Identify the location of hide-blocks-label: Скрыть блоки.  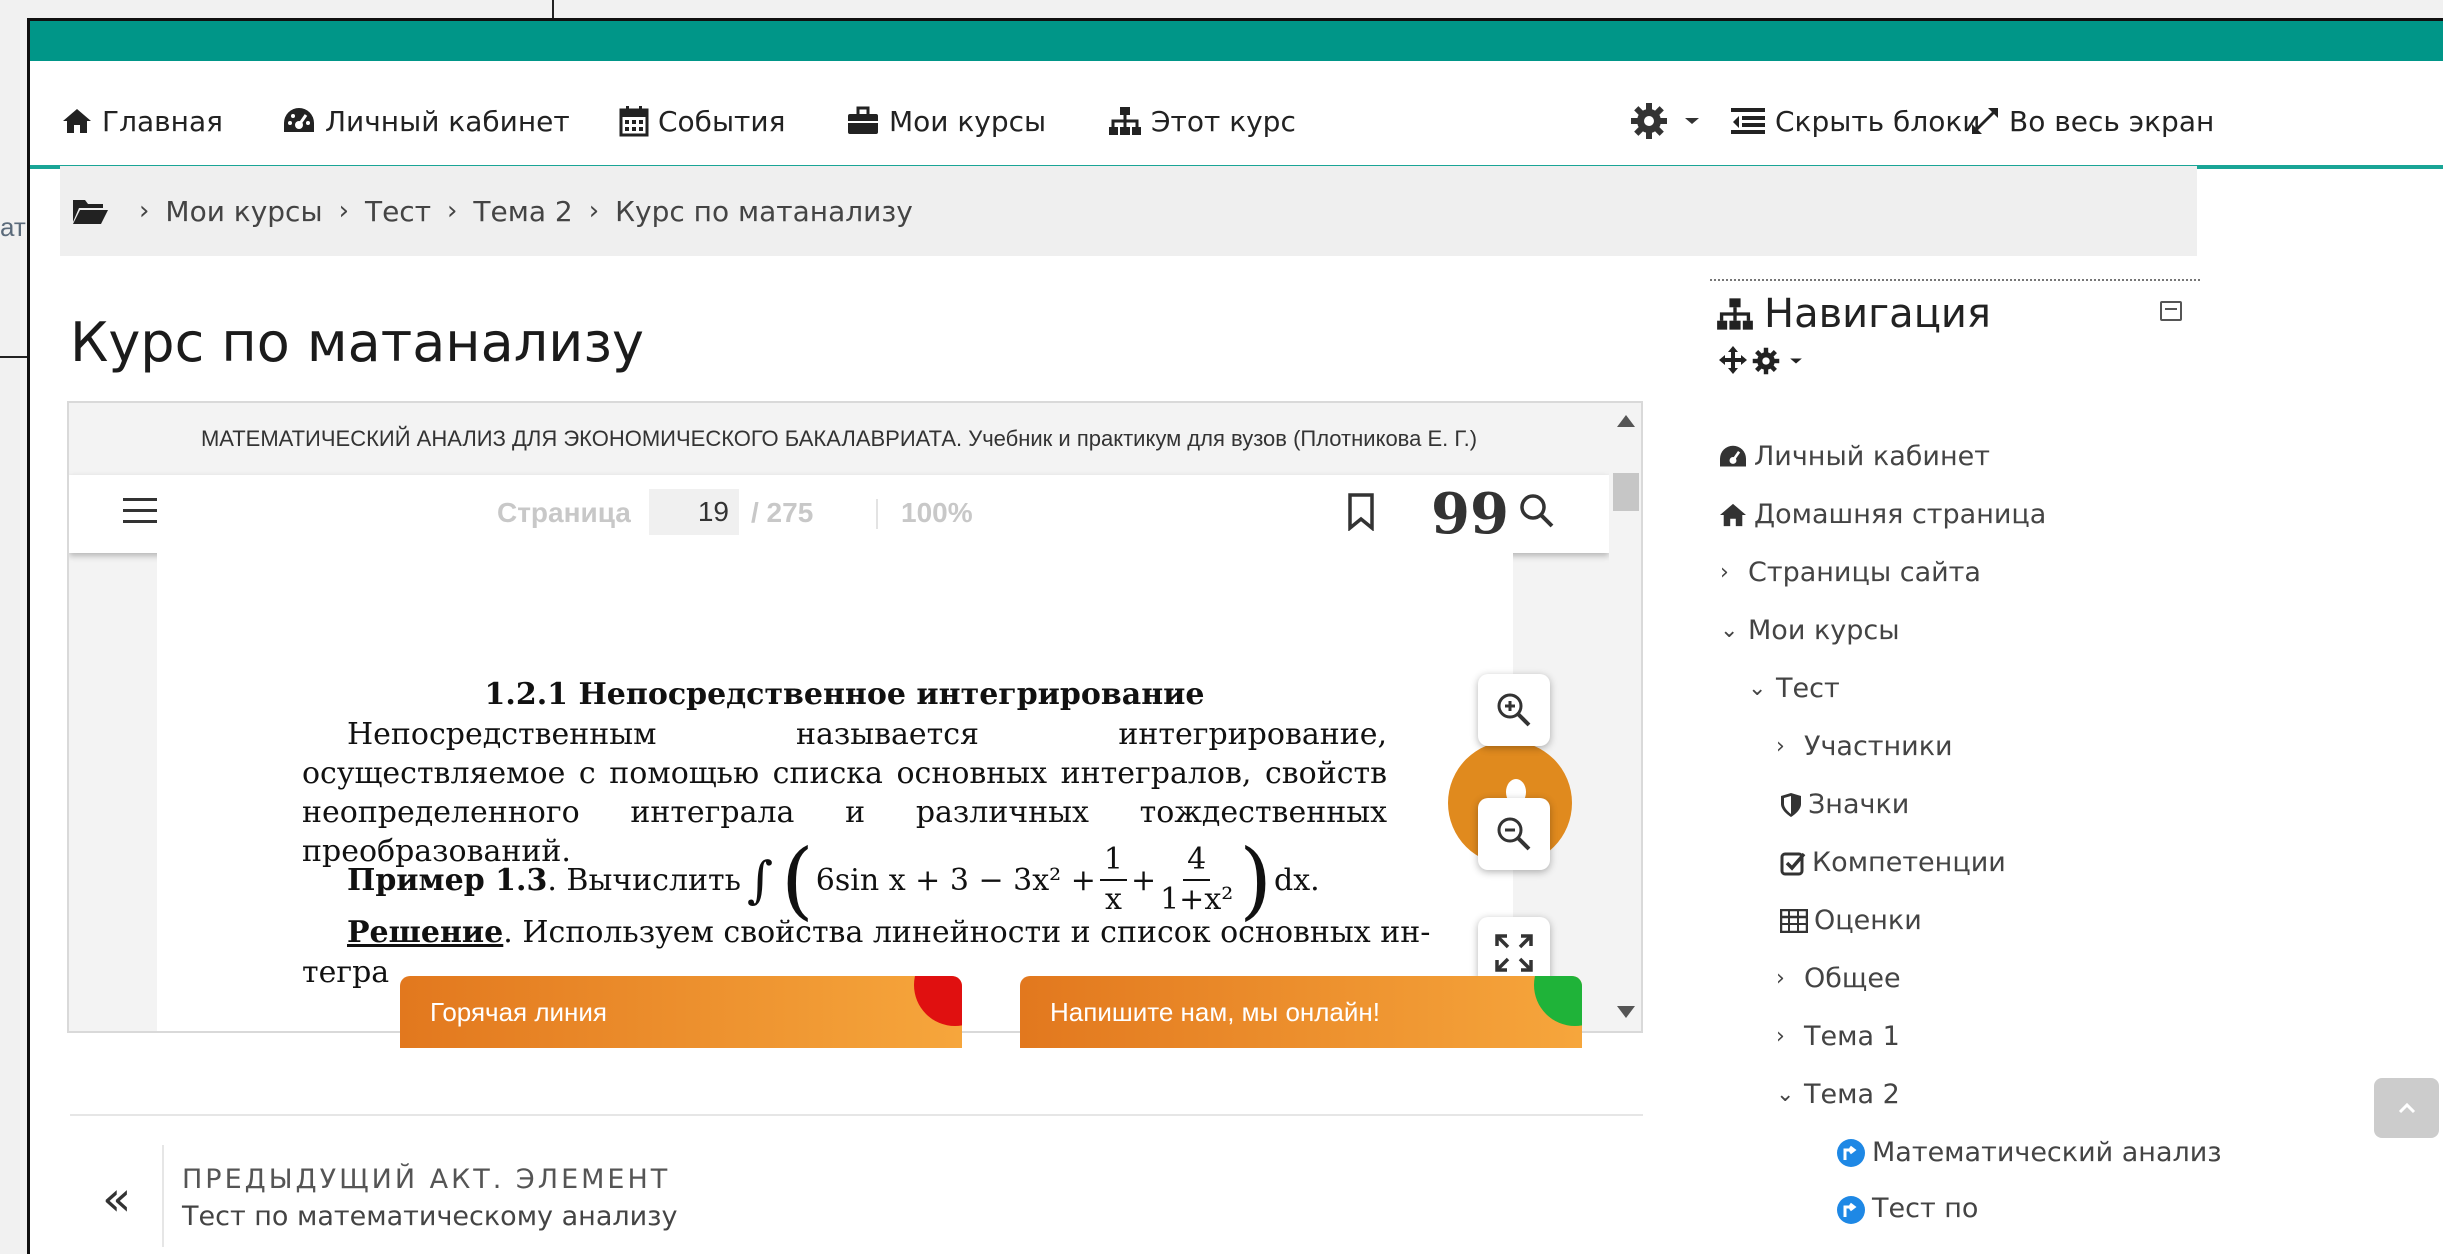
(1878, 121).